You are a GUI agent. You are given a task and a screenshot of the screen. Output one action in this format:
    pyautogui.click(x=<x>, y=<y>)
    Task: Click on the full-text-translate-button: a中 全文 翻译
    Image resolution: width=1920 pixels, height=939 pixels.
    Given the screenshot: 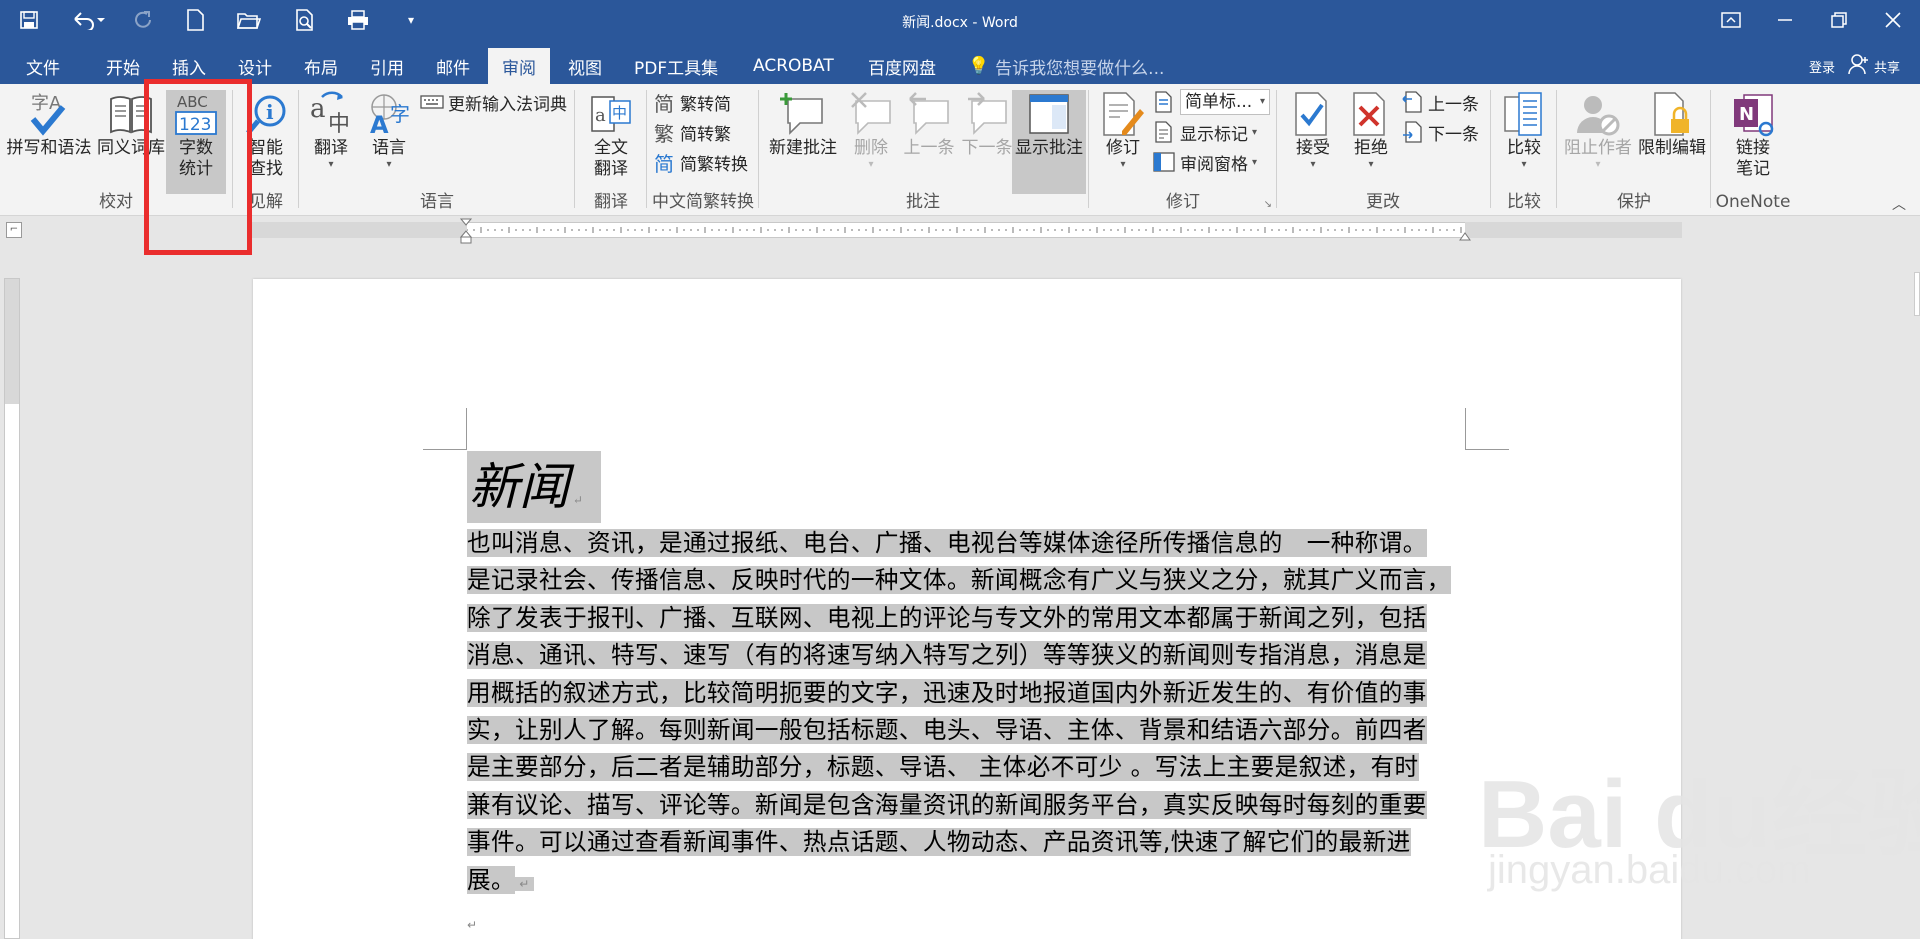 What is the action you would take?
    pyautogui.click(x=611, y=135)
    